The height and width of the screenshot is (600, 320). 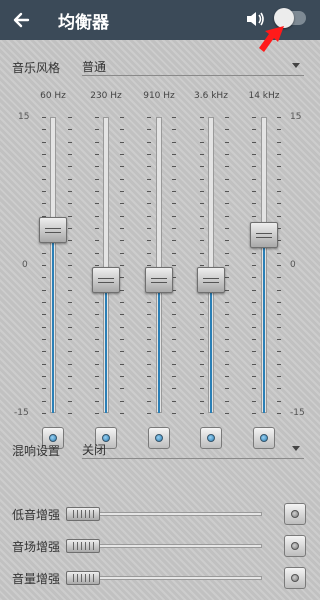 What do you see at coordinates (193, 66) in the screenshot?
I see `preset-dropdown: 普通` at bounding box center [193, 66].